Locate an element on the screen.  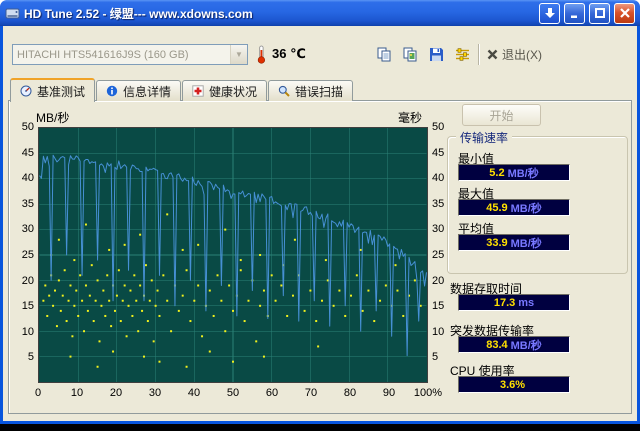
minimize-icon is located at coordinates (573, 16).